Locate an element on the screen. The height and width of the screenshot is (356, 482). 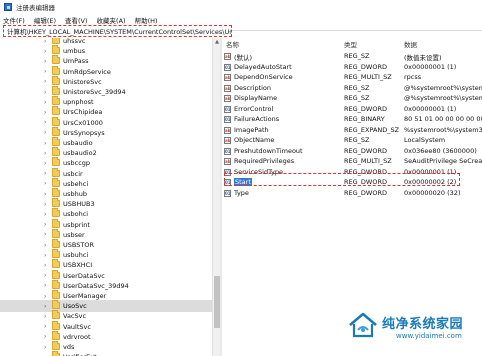
menu-file: 文件(F) is located at coordinates (14, 20).